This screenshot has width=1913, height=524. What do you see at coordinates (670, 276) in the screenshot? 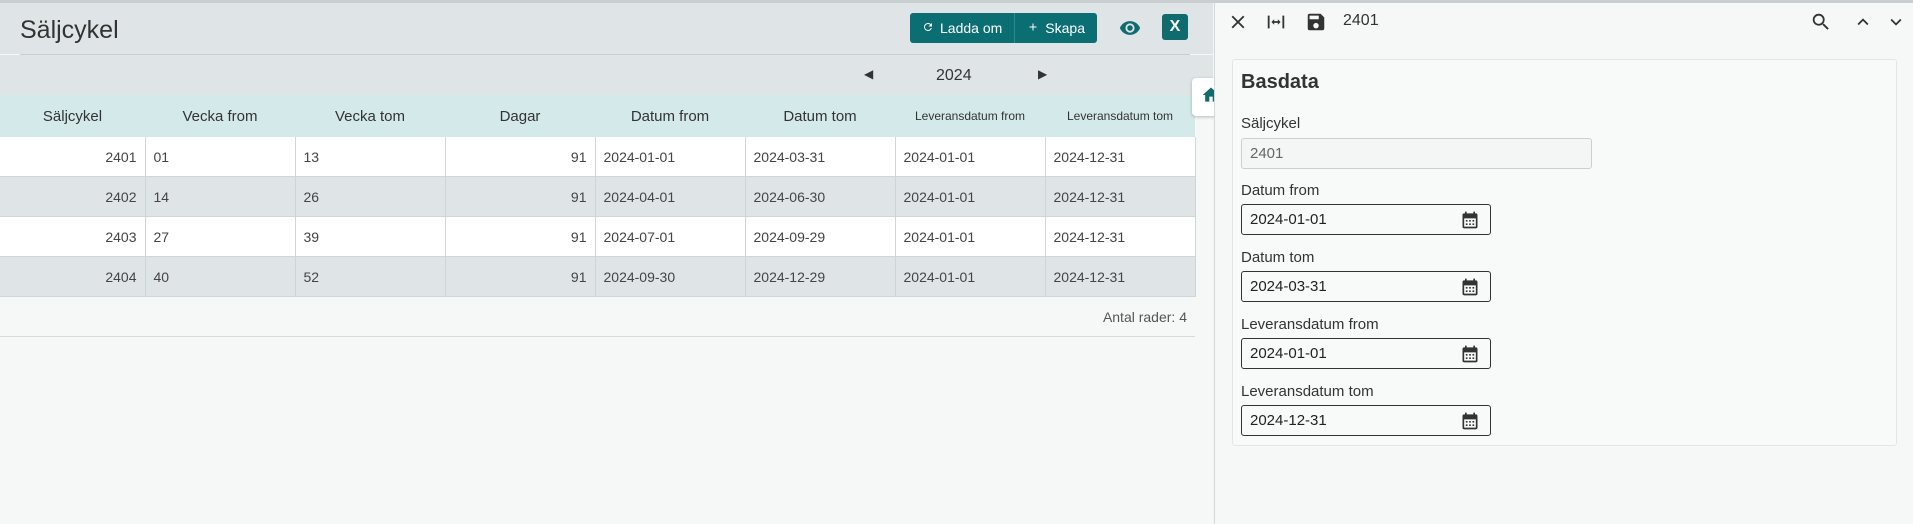
I see `table-cell: 2024-09-30` at bounding box center [670, 276].